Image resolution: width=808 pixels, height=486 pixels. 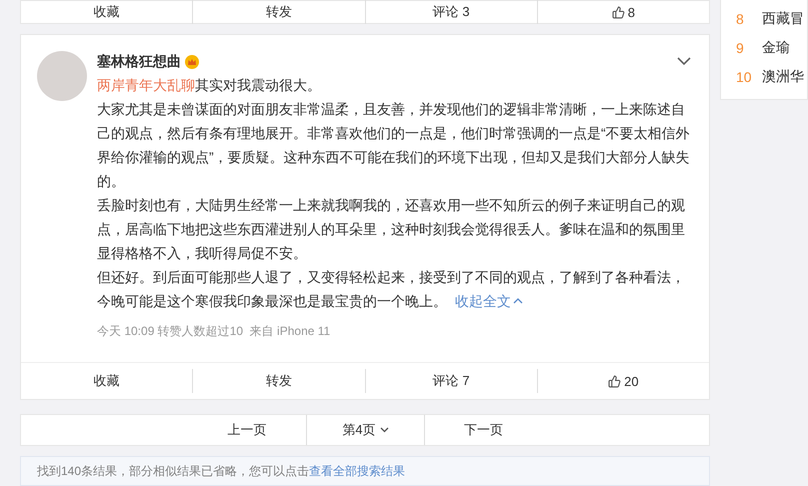 What do you see at coordinates (740, 48) in the screenshot?
I see `rank-number: 9` at bounding box center [740, 48].